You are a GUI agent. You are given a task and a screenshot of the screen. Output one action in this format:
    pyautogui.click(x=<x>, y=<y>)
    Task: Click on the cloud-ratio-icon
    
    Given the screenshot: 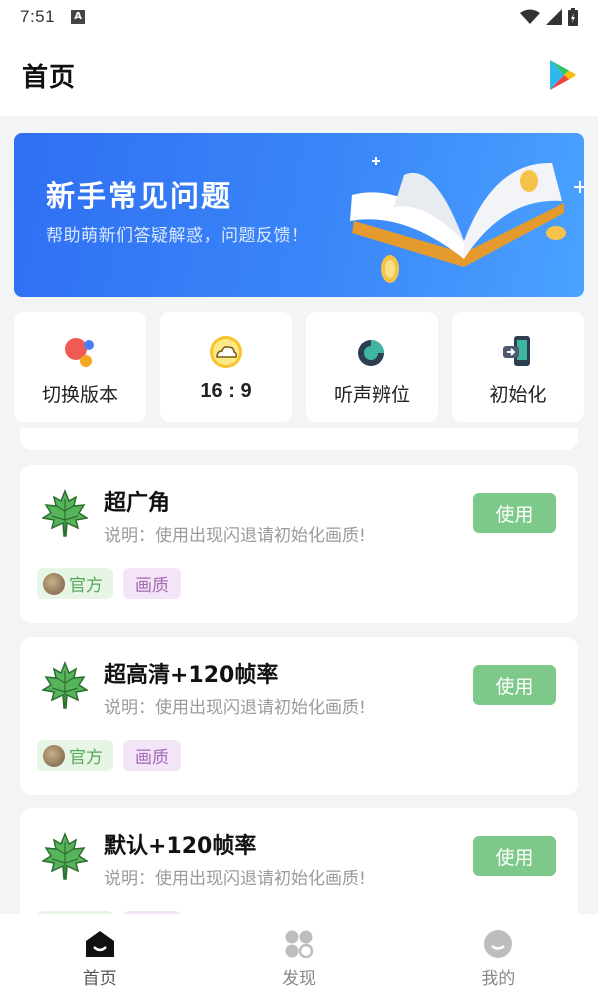 What is the action you would take?
    pyautogui.click(x=226, y=352)
    